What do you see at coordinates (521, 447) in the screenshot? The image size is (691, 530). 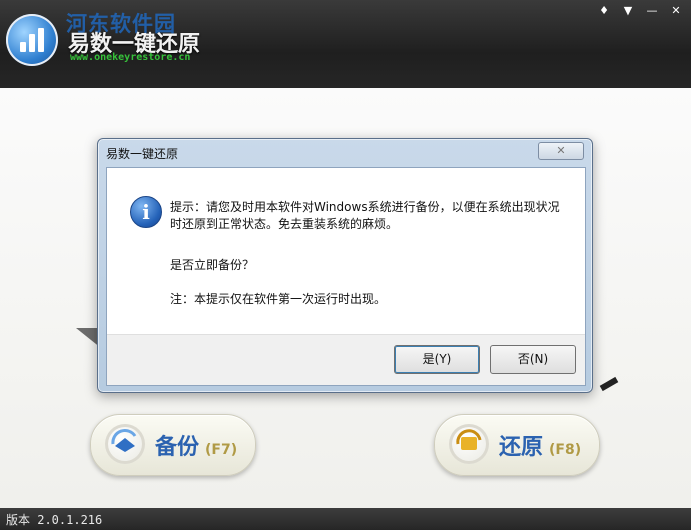 I see `restore-label: 还原` at bounding box center [521, 447].